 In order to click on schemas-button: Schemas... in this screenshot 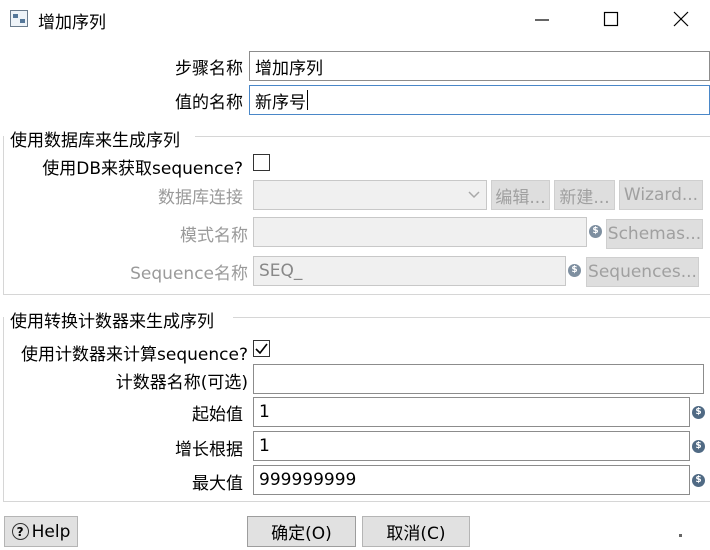, I will do `click(654, 234)`.